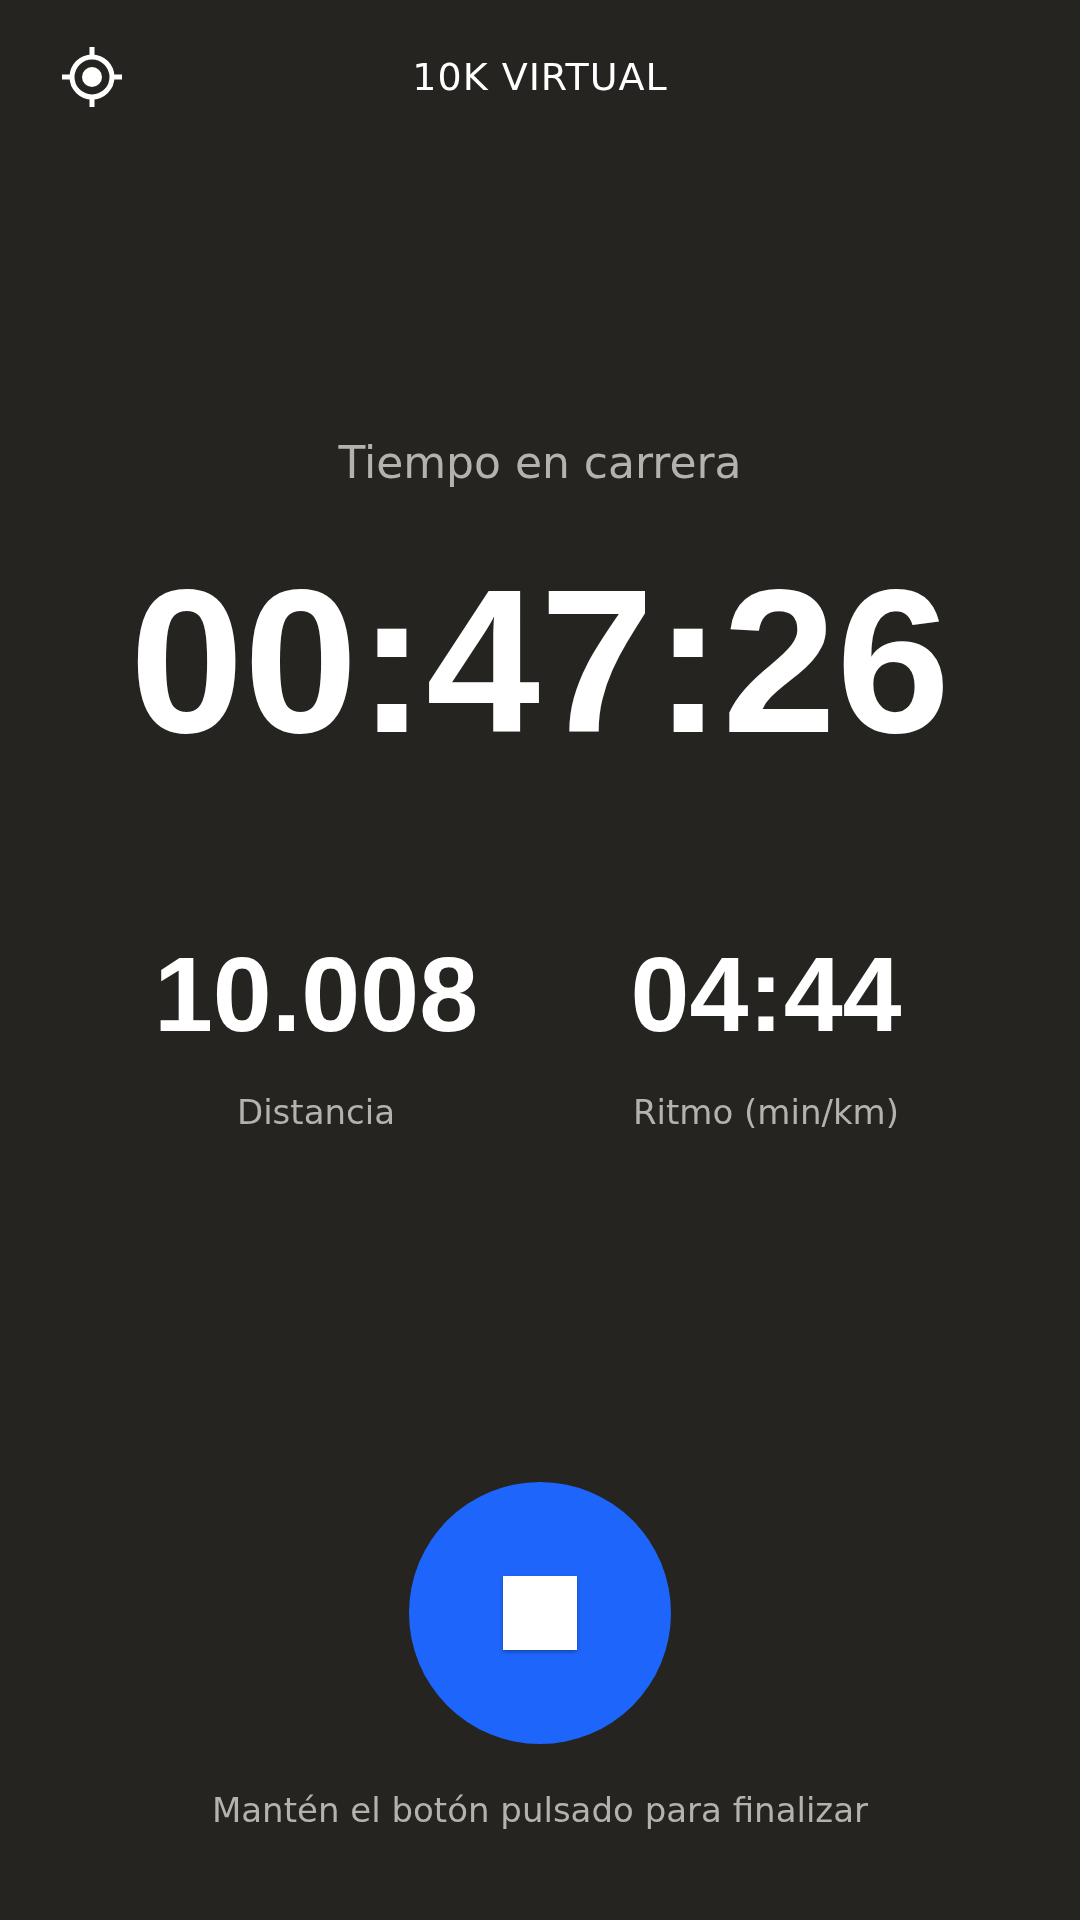 Image resolution: width=1080 pixels, height=1920 pixels. Describe the element at coordinates (765, 1112) in the screenshot. I see `stat-label: Ritmo (min/km)` at that location.